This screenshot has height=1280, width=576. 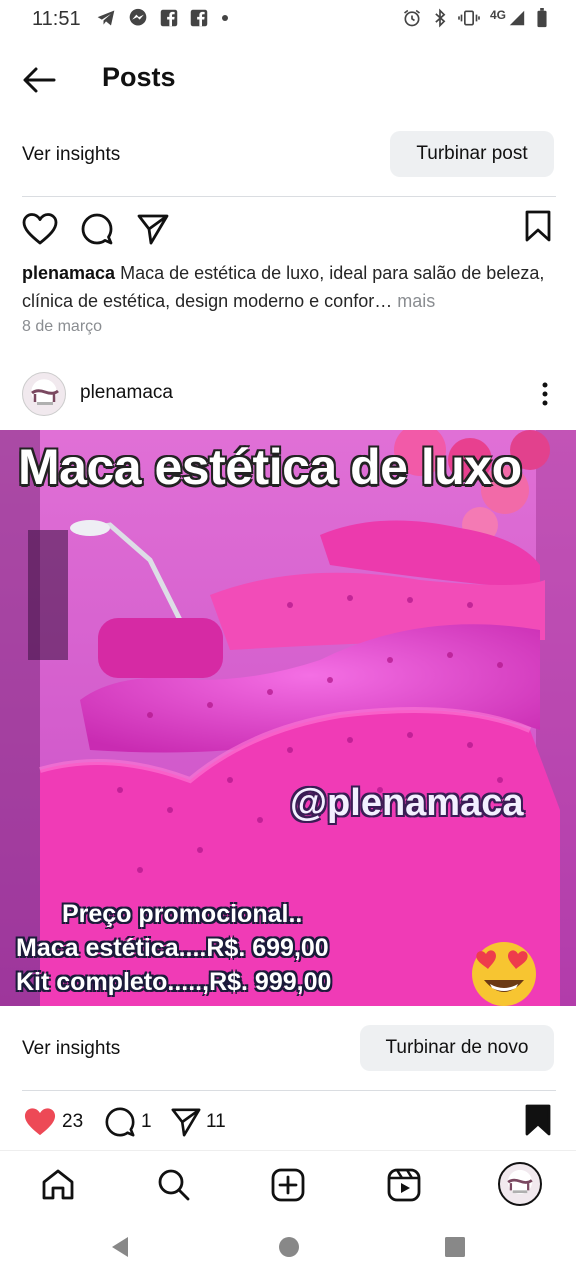 What do you see at coordinates (139, 77) in the screenshot?
I see `page-title: Posts` at bounding box center [139, 77].